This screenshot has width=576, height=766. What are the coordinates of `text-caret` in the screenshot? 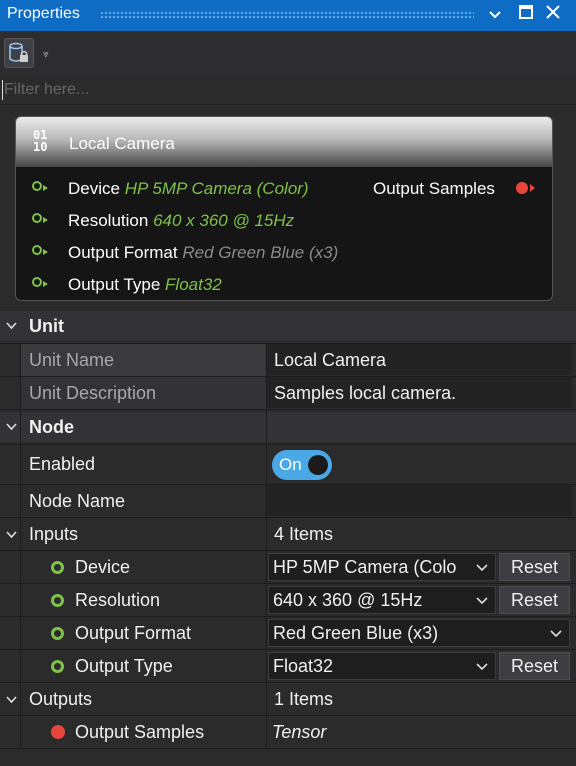 It's located at (2, 90).